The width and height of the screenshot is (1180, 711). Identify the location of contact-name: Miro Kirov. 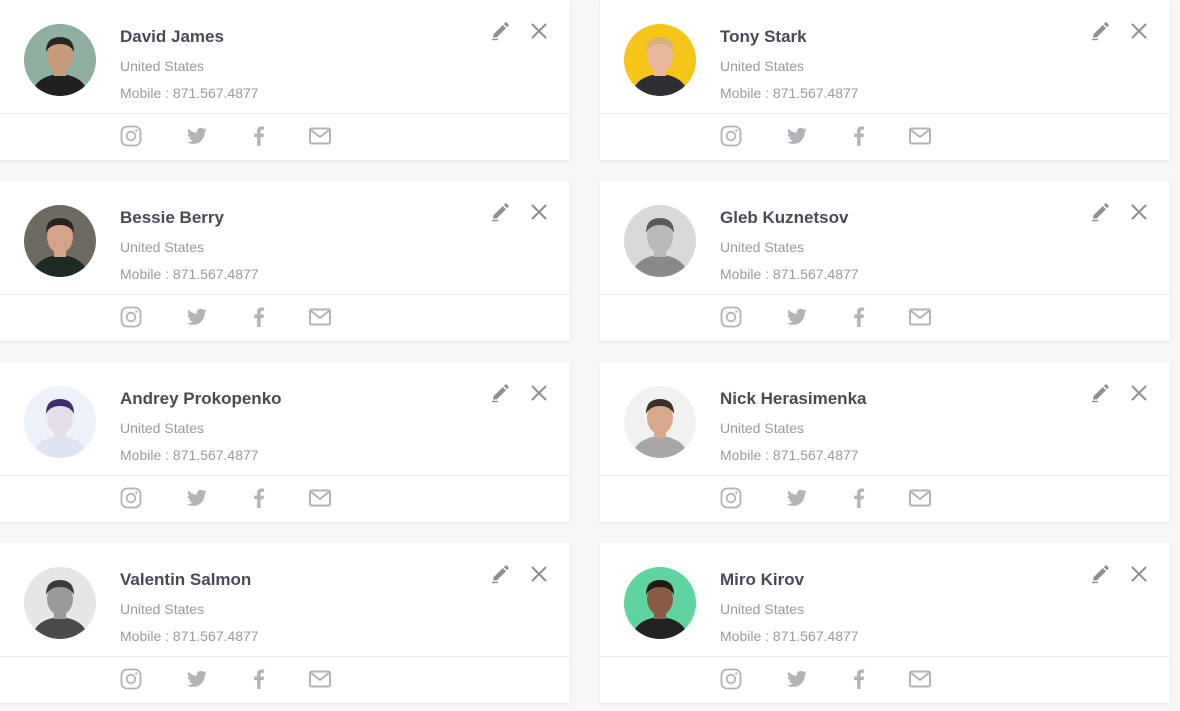
(762, 579).